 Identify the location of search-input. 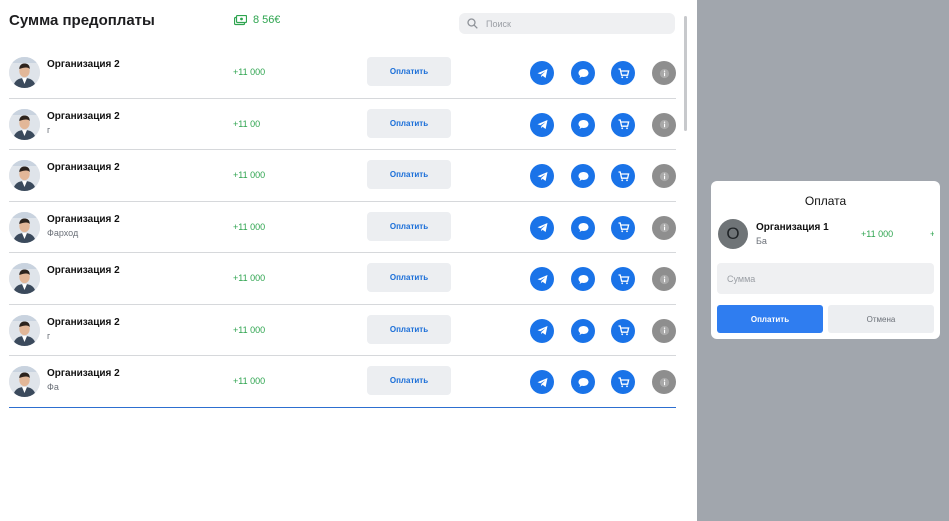
(576, 23).